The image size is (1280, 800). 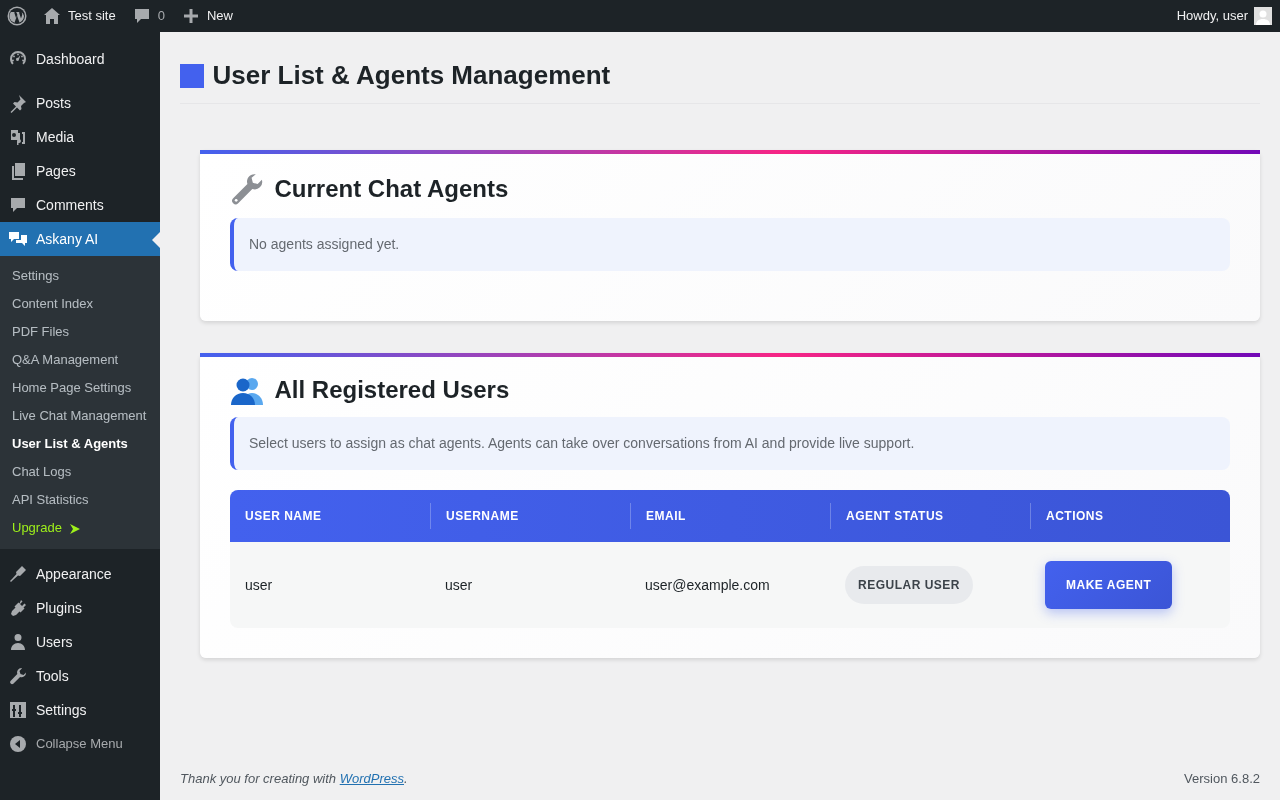 What do you see at coordinates (247, 390) in the screenshot?
I see `people-icon` at bounding box center [247, 390].